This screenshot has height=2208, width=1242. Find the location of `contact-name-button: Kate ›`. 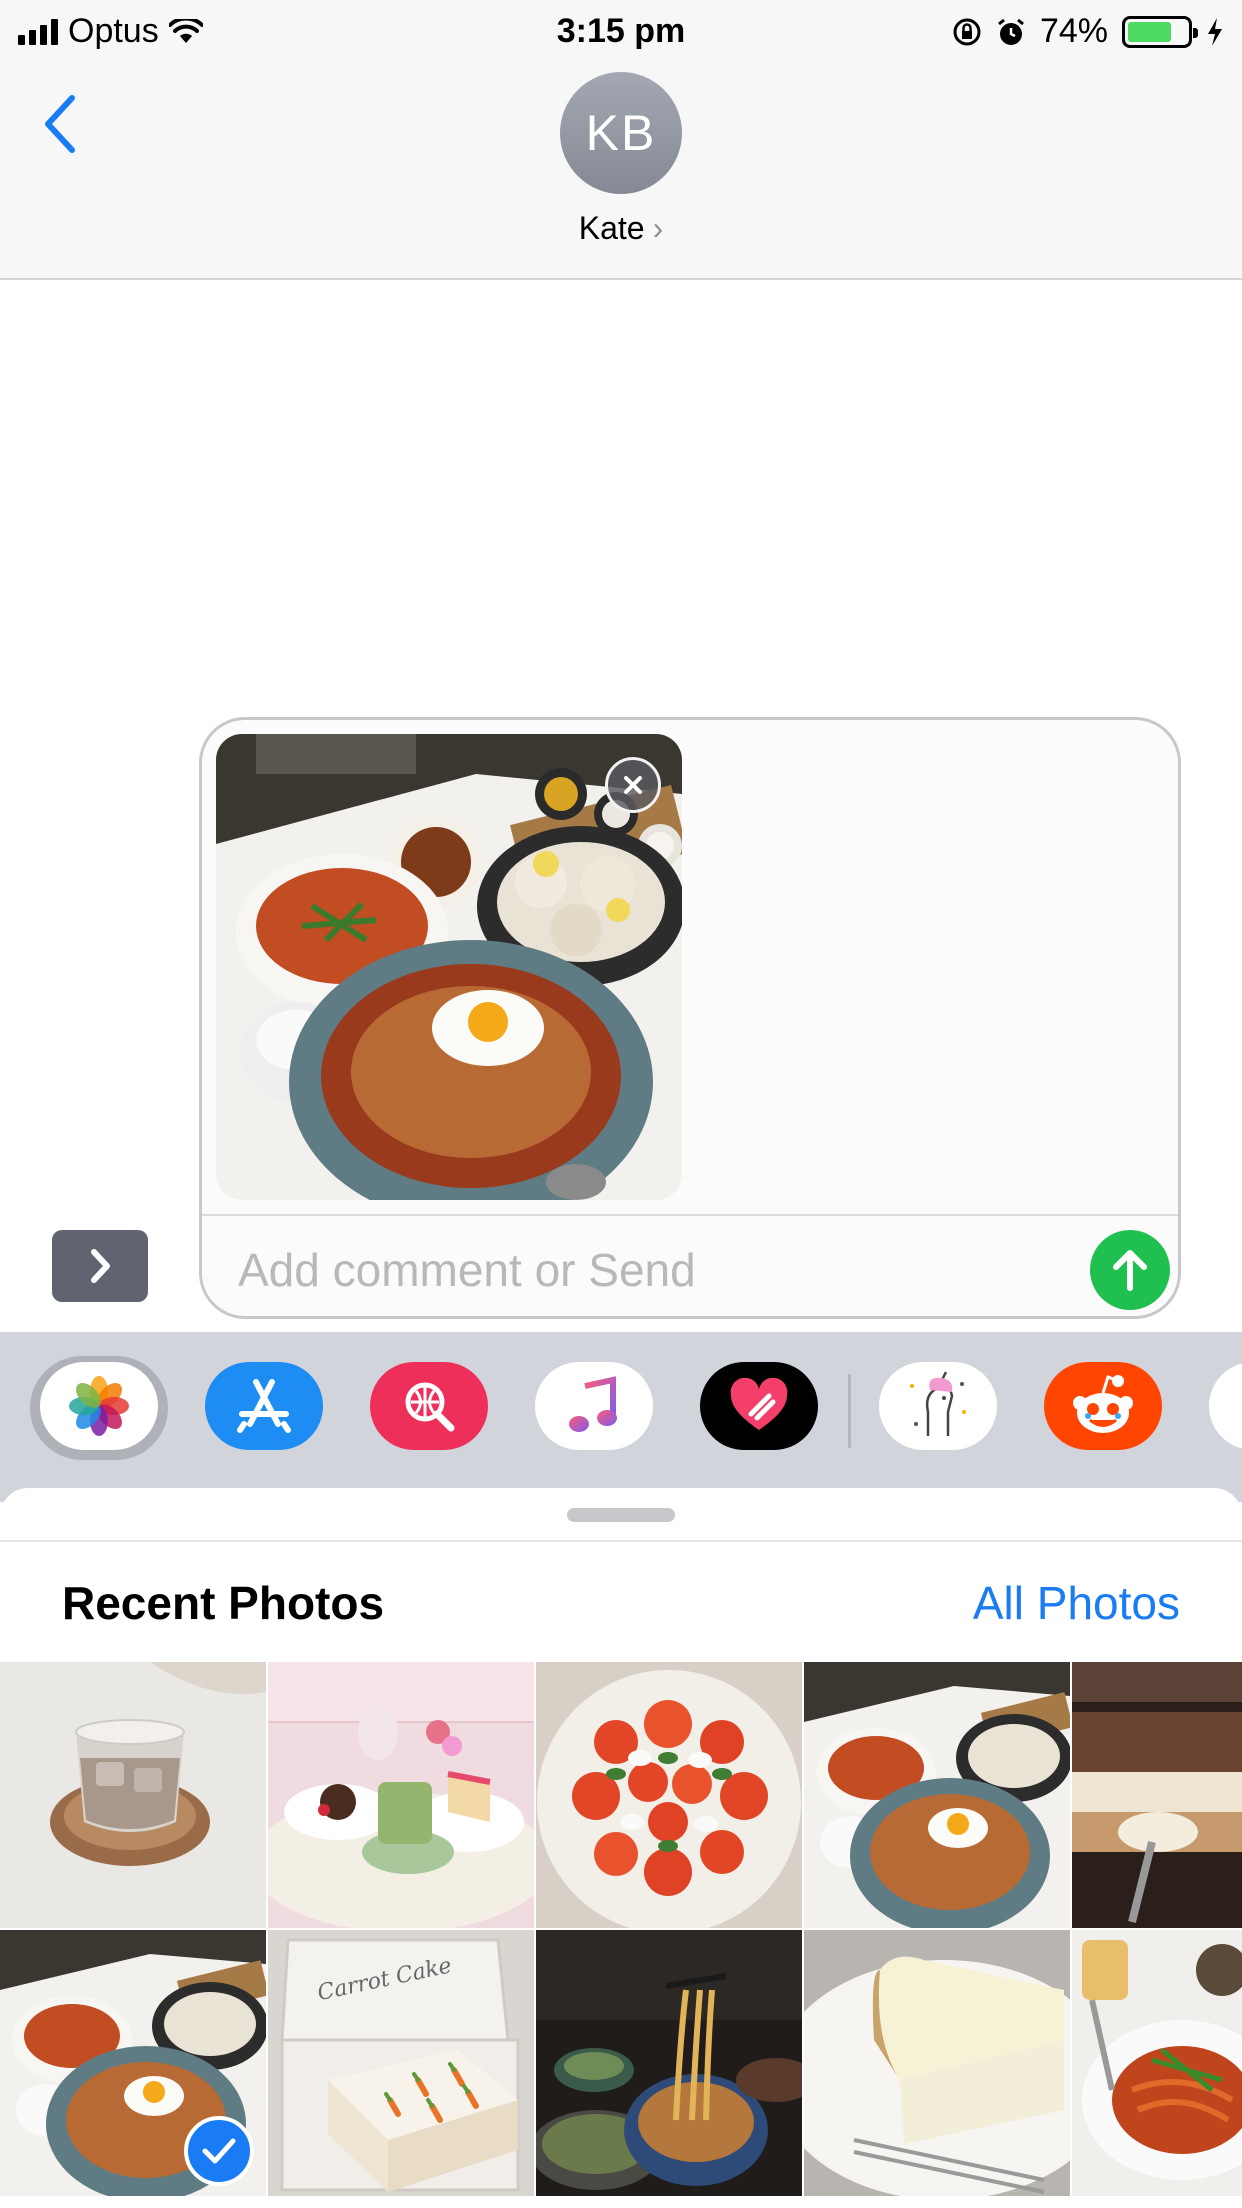

contact-name-button: Kate › is located at coordinates (621, 228).